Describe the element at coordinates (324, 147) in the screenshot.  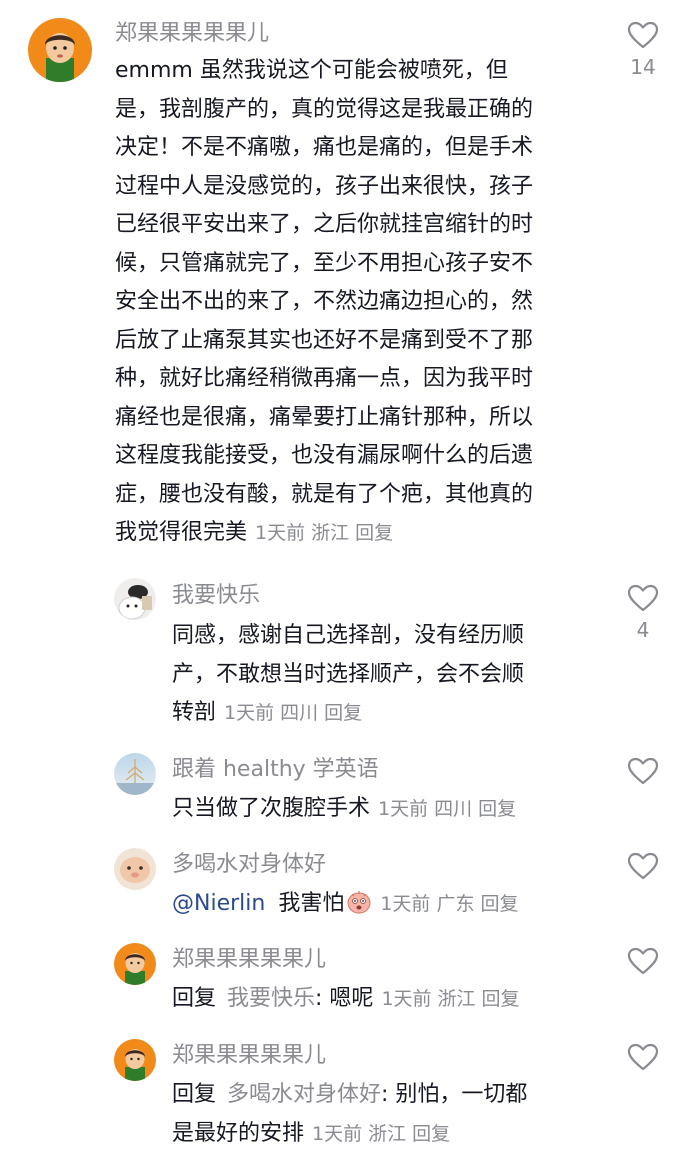
I see `comment-line: 决定！不是不痛嗷，痛也是痛的，但是手术` at that location.